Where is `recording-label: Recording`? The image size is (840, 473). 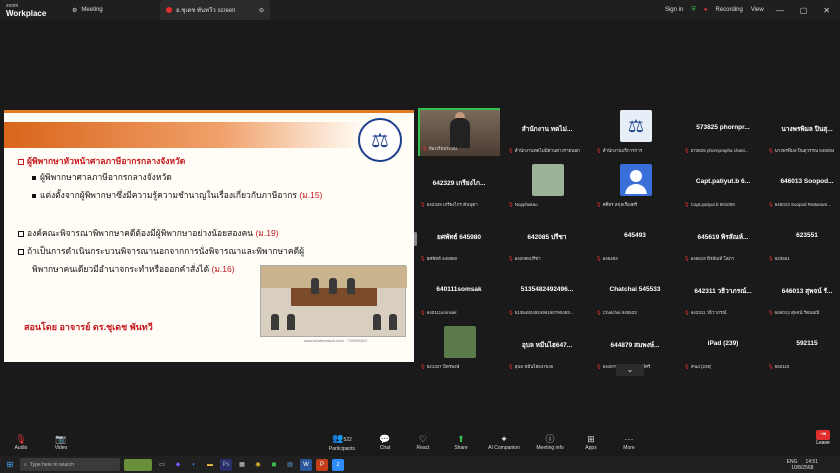
recording-label: Recording is located at coordinates (728, 10).